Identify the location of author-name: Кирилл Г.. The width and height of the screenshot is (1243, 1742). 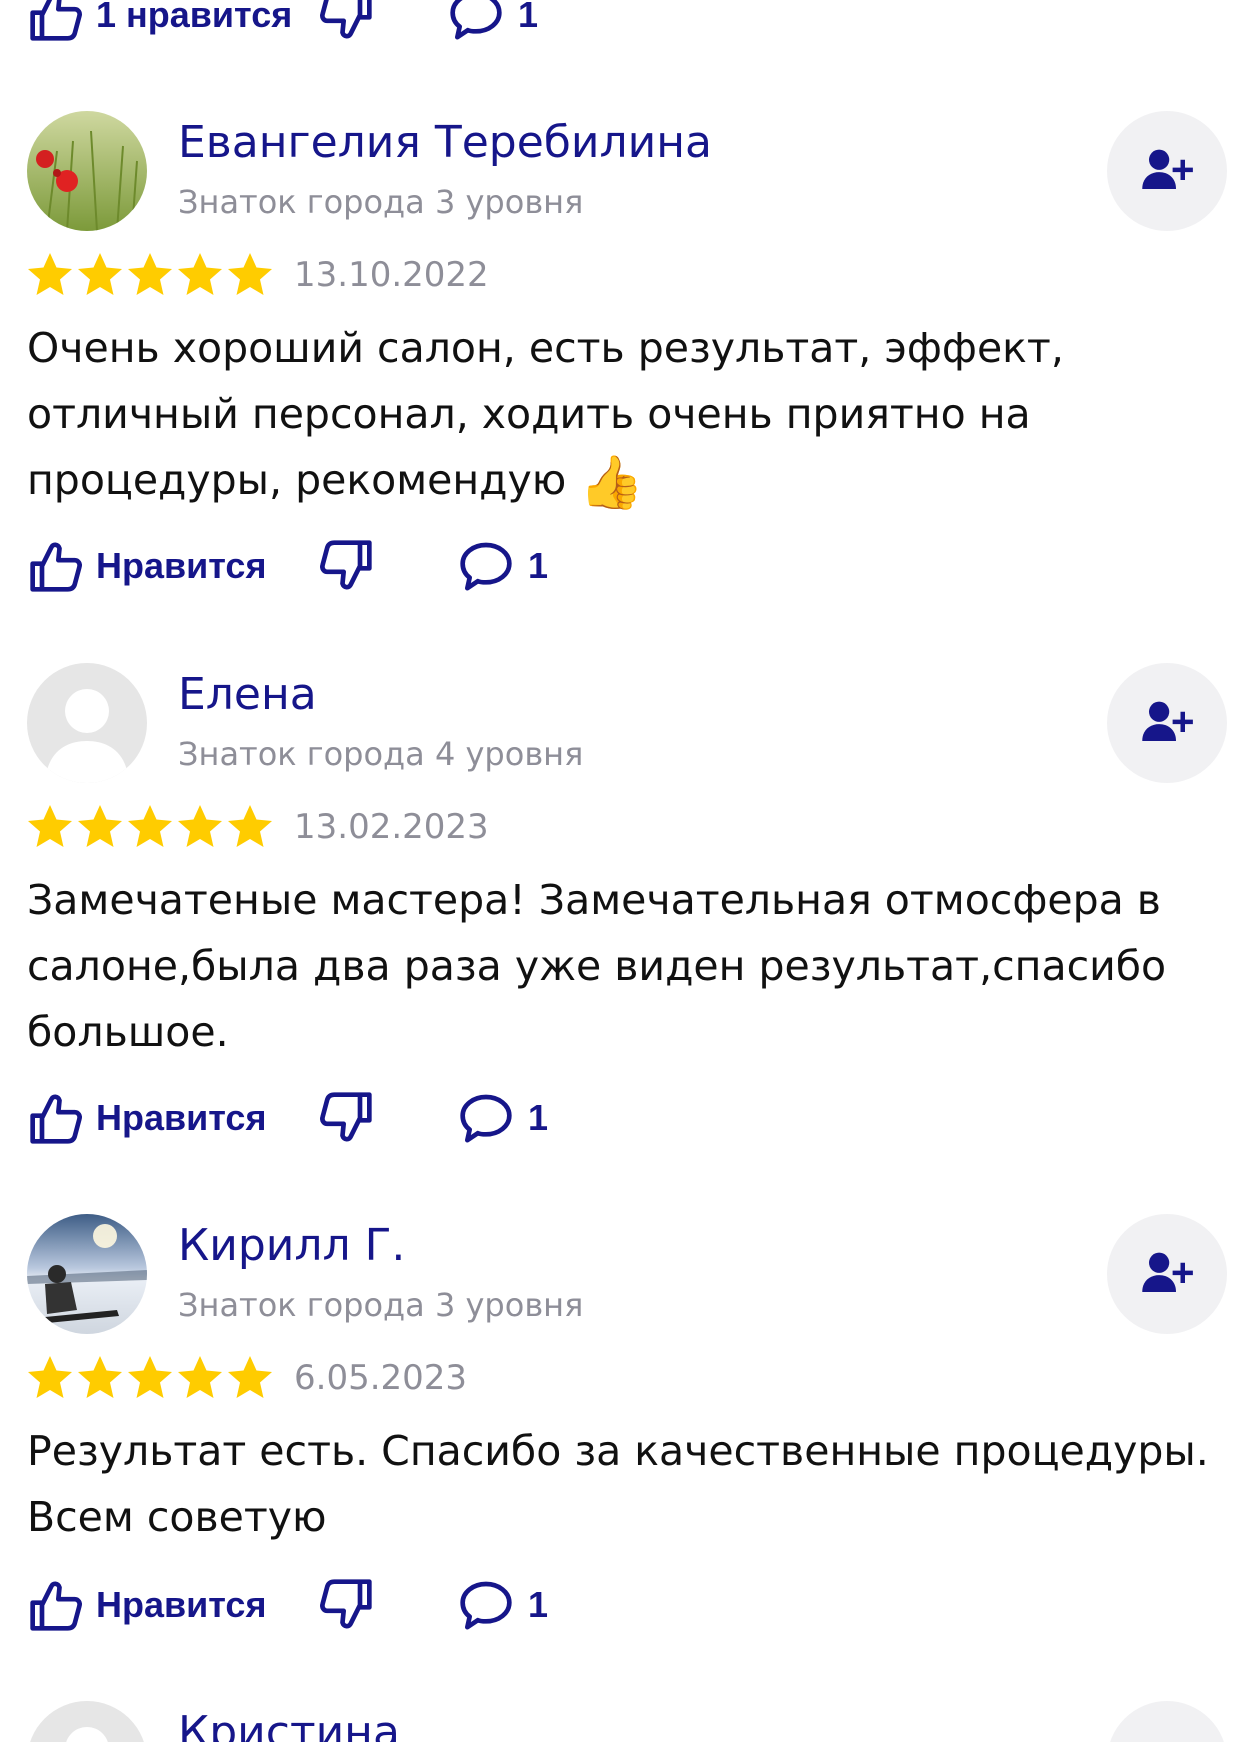
(291, 1246).